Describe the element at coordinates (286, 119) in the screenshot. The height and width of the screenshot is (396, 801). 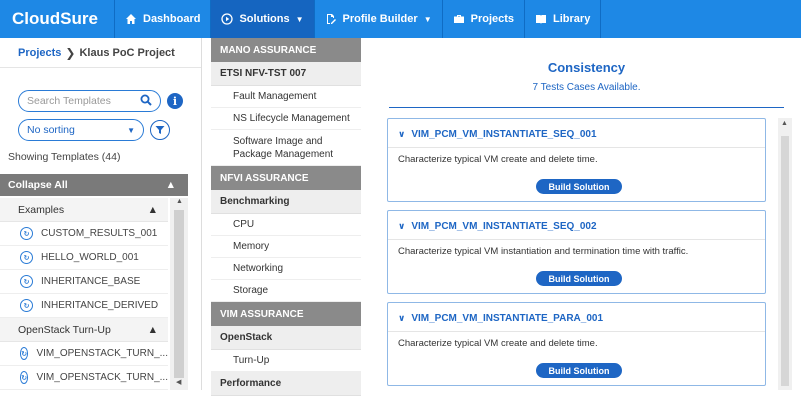
I see `menu-item-ns-lifecycle: NS Lifecycle Management` at that location.